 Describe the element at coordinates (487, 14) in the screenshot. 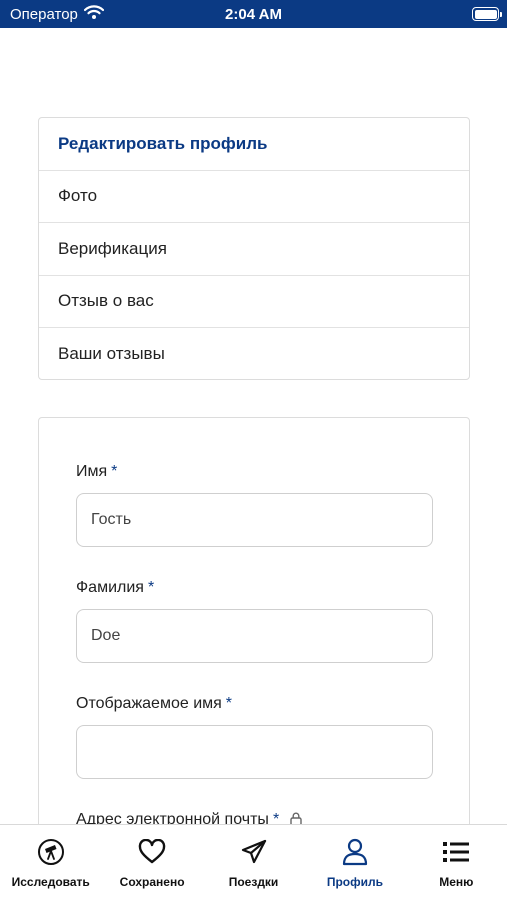

I see `battery-icon` at that location.